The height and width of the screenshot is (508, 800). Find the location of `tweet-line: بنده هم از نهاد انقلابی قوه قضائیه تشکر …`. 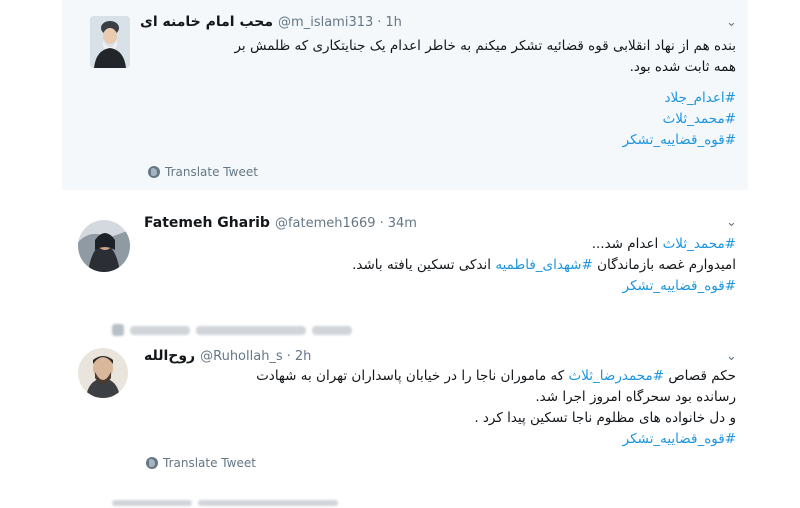

tweet-line: بنده هم از نهاد انقلابی قوه قضائیه تشکر … is located at coordinates (485, 46).